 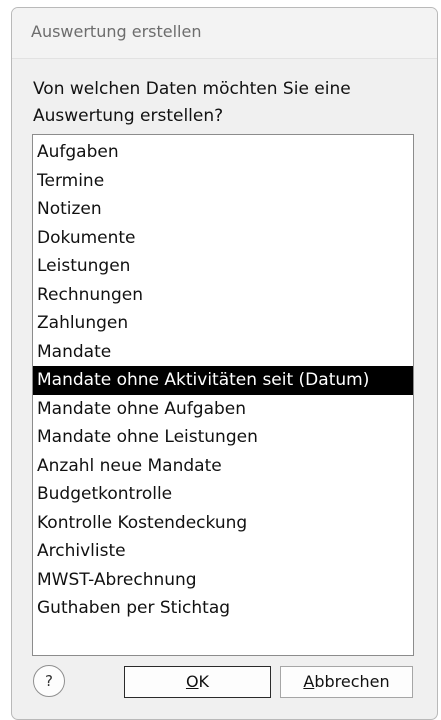 What do you see at coordinates (223, 295) in the screenshot?
I see `list-item: Rechnungen` at bounding box center [223, 295].